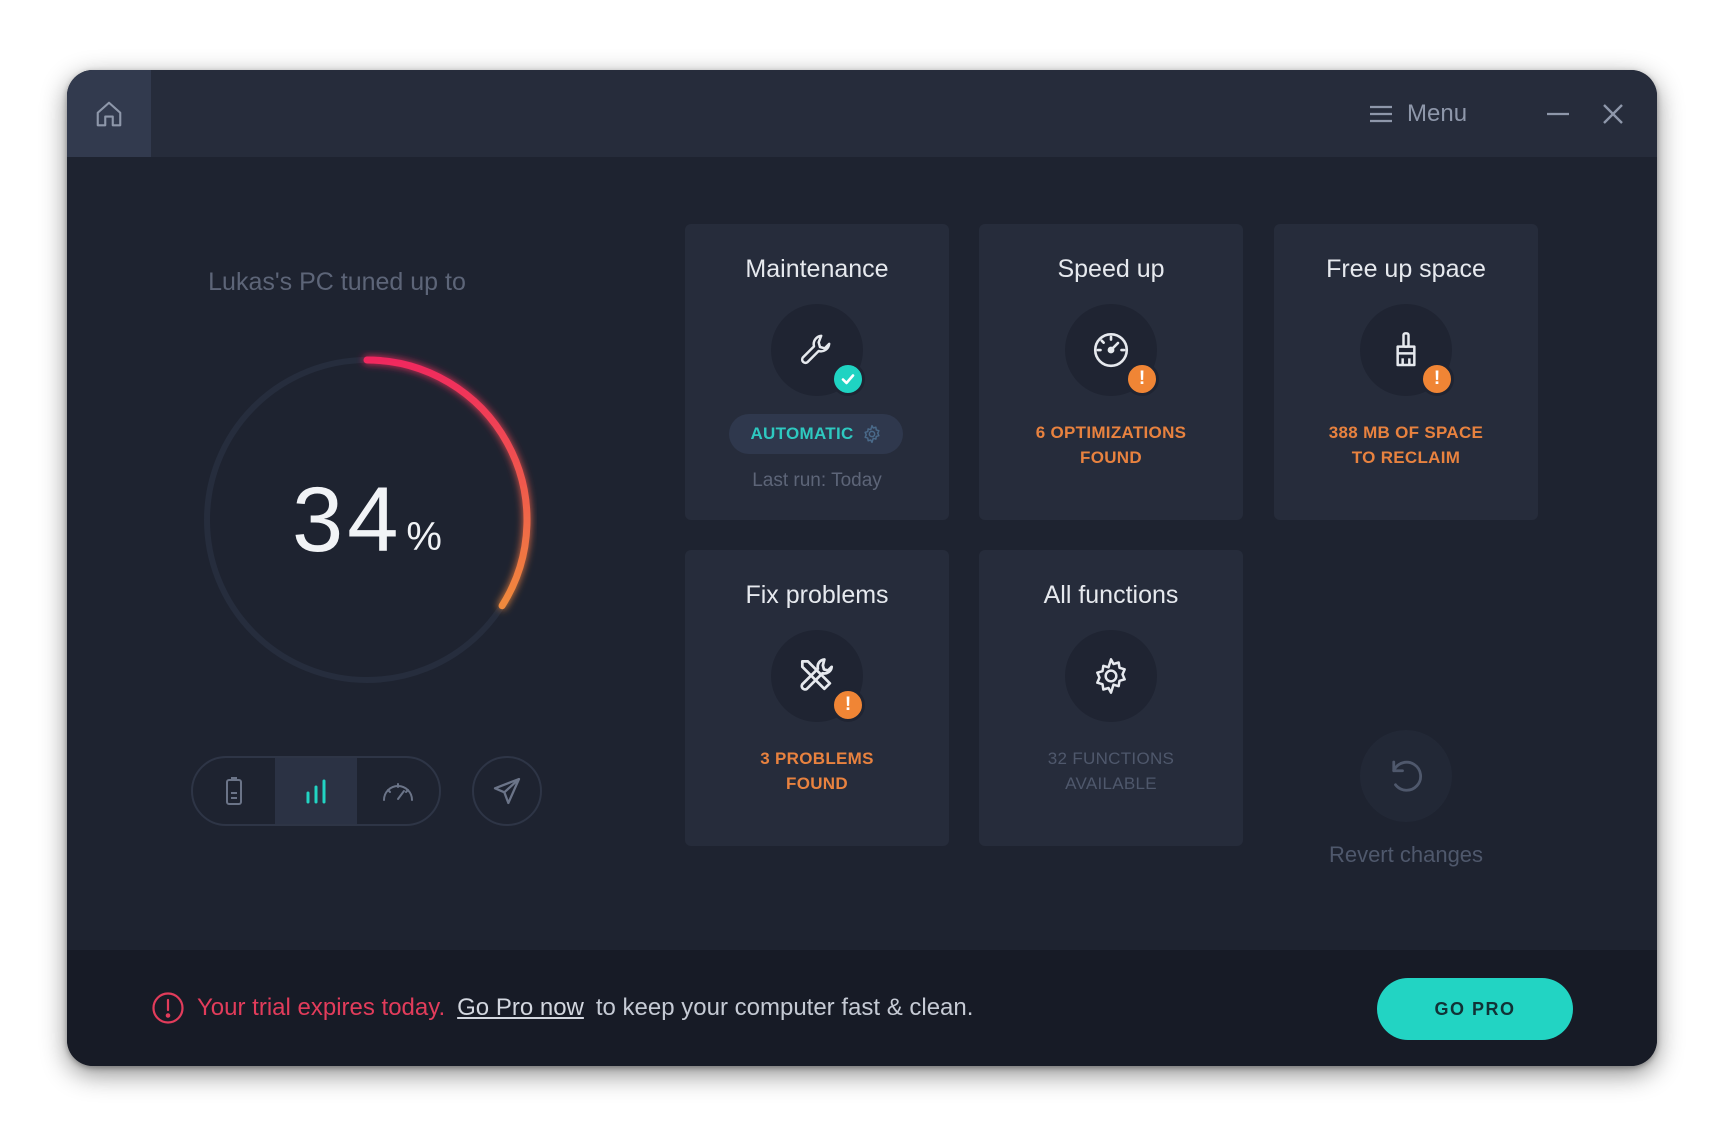  What do you see at coordinates (1406, 457) in the screenshot?
I see `free-up-space-status-line2: TO RECLAIM` at bounding box center [1406, 457].